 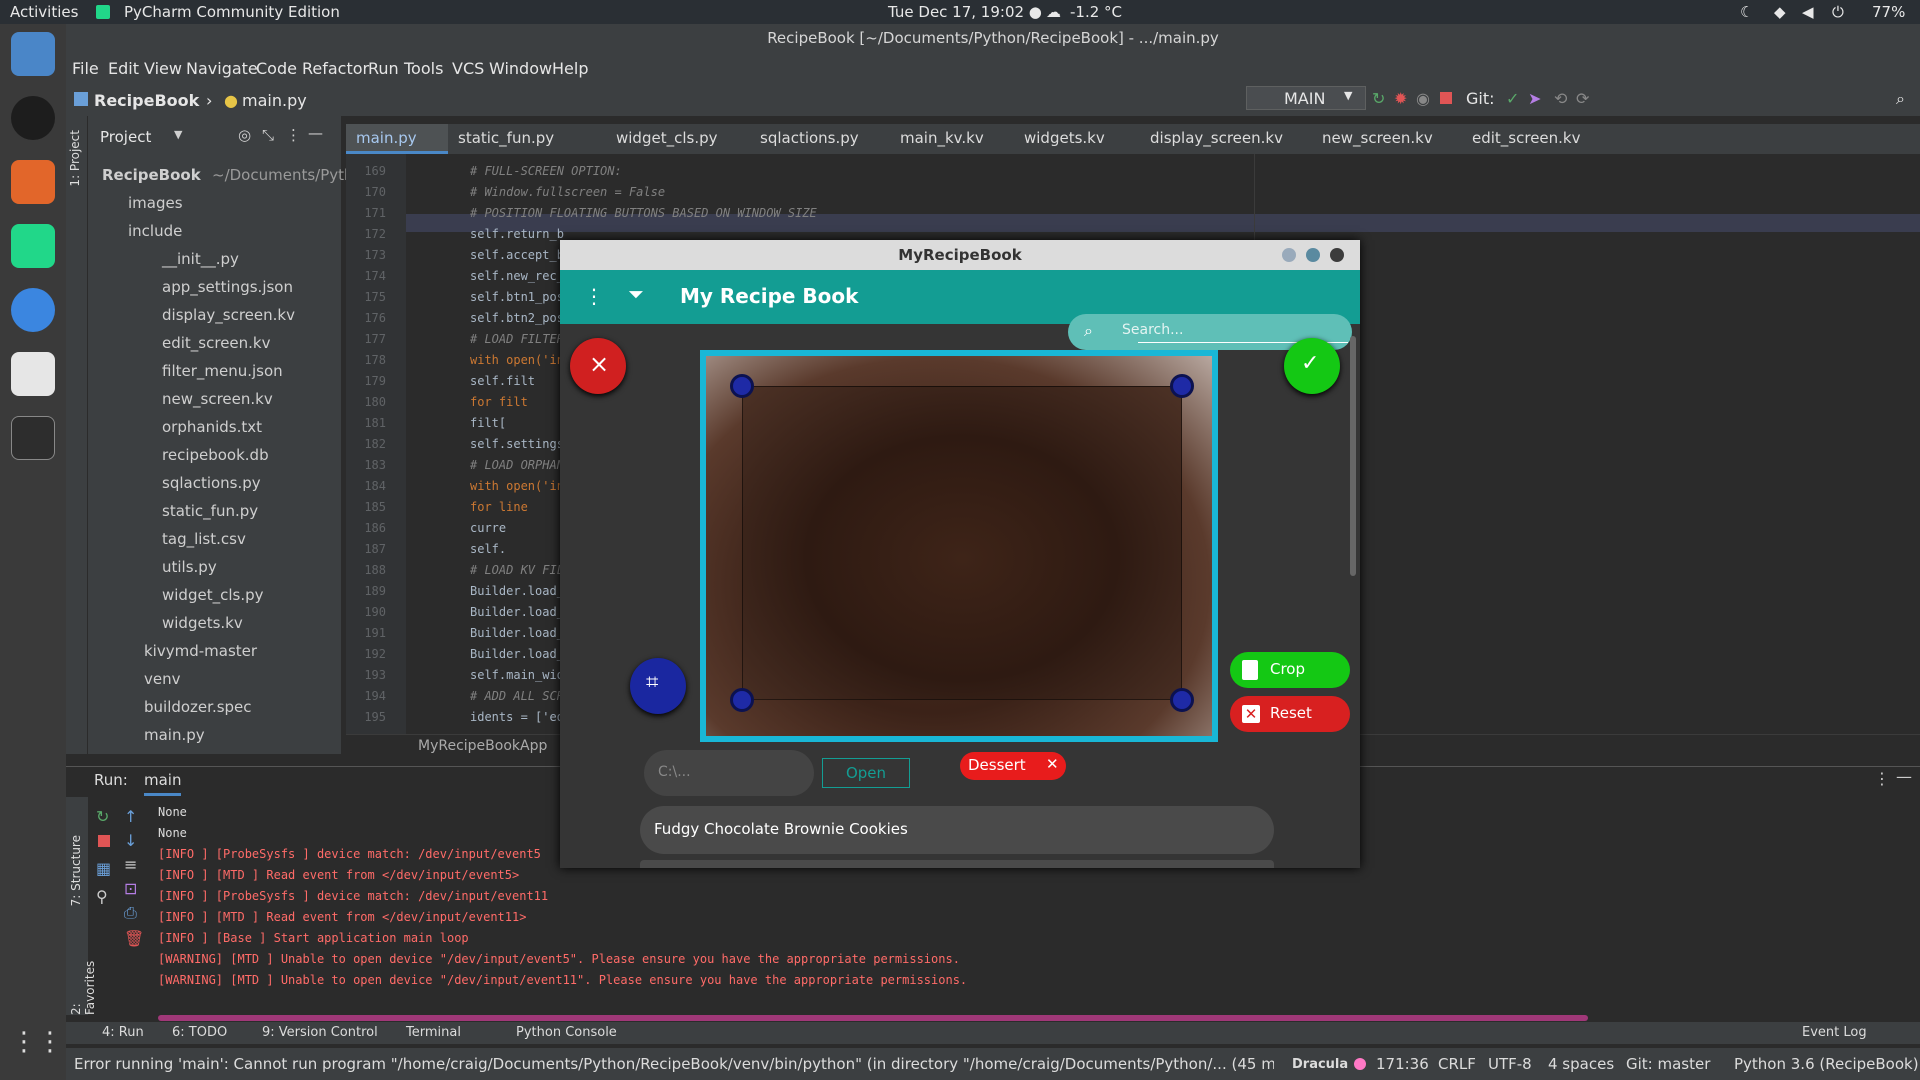 I want to click on app-scrollbar, so click(x=1353, y=456).